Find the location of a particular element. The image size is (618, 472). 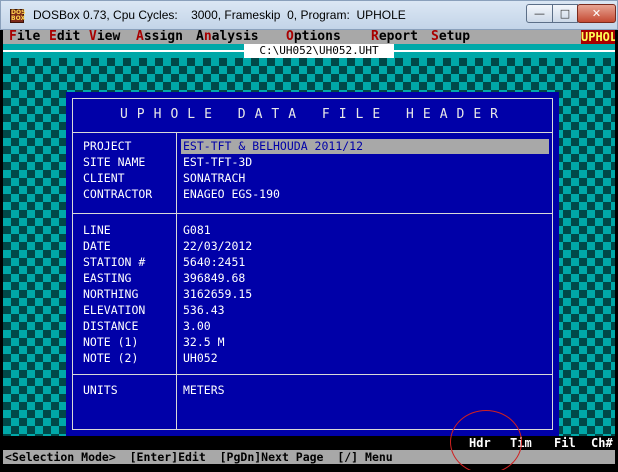

uphole-logo: UPHOLE is located at coordinates (598, 37).